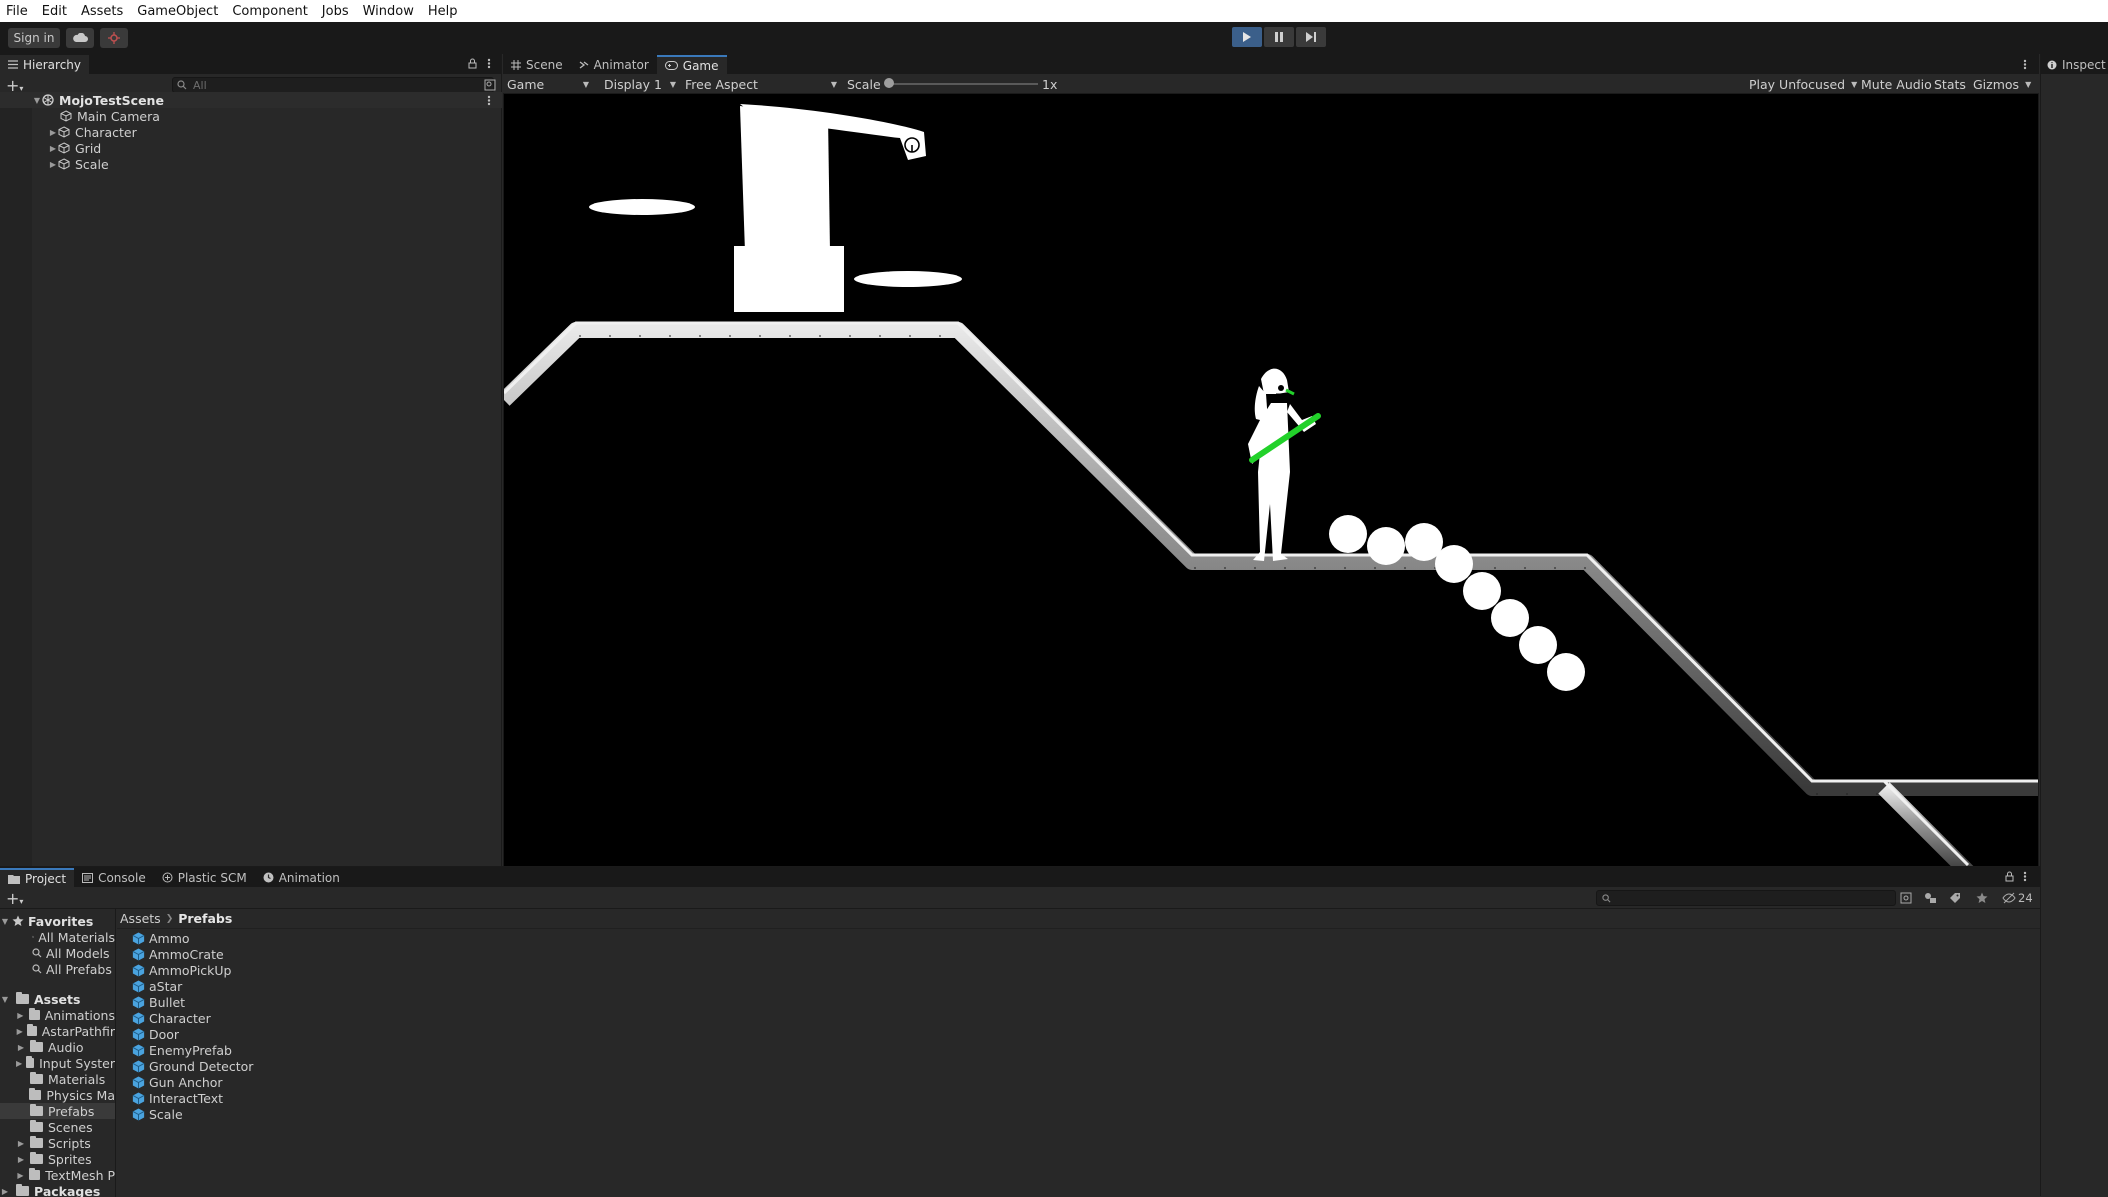 Image resolution: width=2108 pixels, height=1197 pixels. What do you see at coordinates (1950, 84) in the screenshot?
I see `stats-toggle: Stats` at bounding box center [1950, 84].